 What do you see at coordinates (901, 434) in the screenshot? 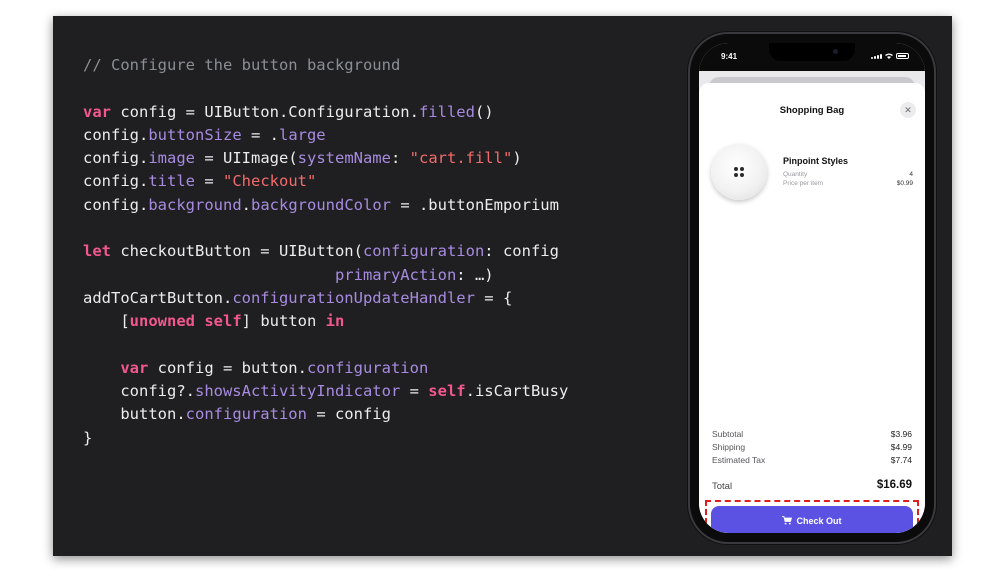
I see `subtotal-value: $3.96` at bounding box center [901, 434].